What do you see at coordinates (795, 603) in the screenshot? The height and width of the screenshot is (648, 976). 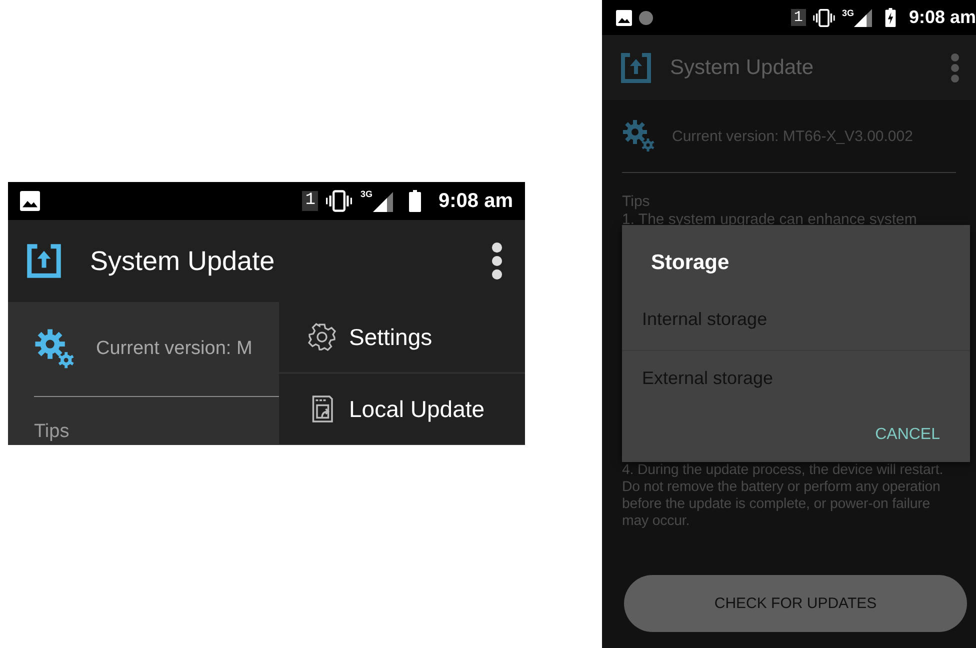 I see `check-updates-button: CHECK FOR UPDATES` at bounding box center [795, 603].